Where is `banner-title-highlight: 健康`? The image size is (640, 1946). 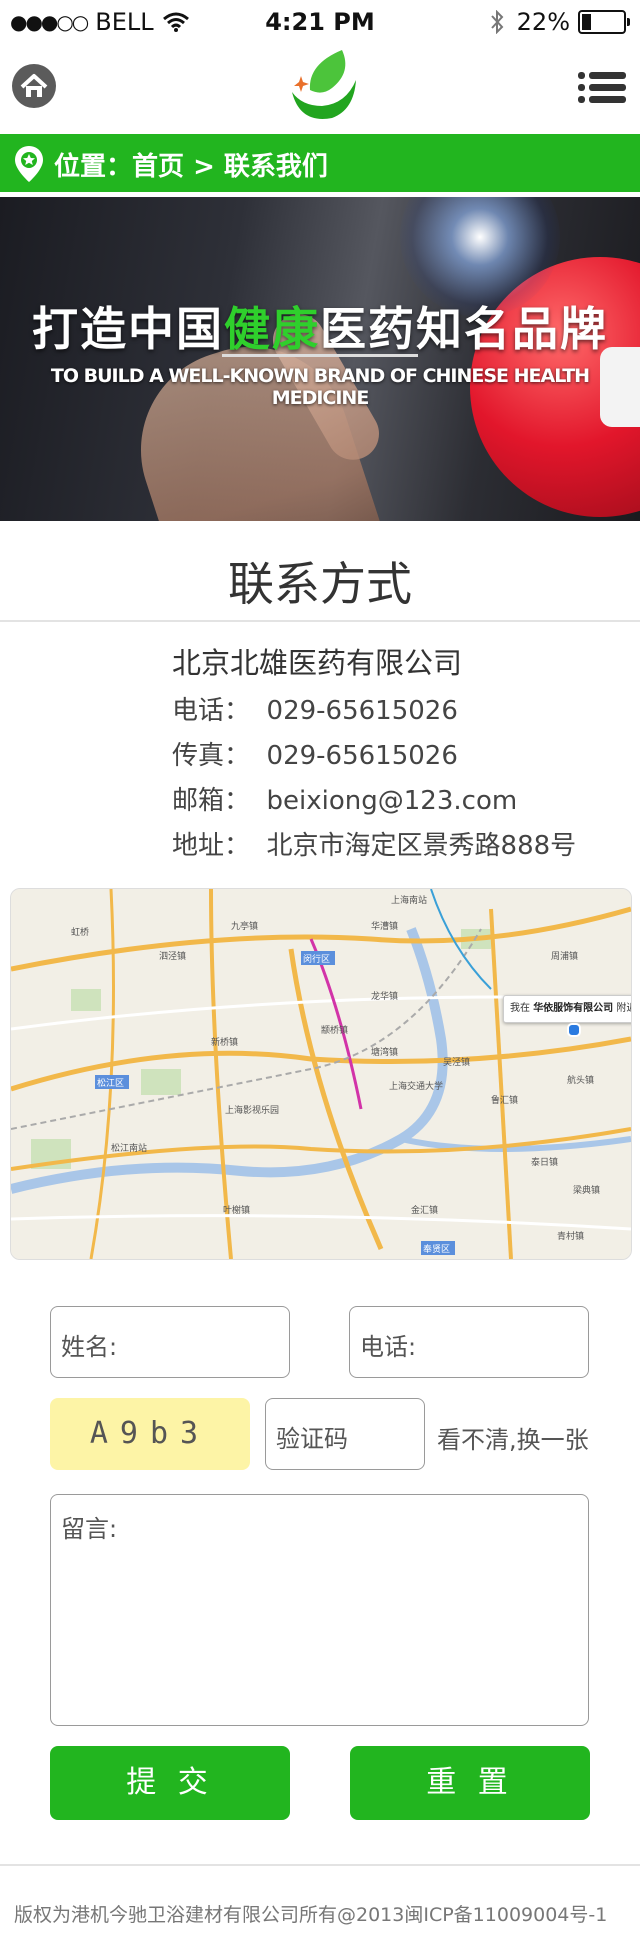 banner-title-highlight: 健康 is located at coordinates (272, 329).